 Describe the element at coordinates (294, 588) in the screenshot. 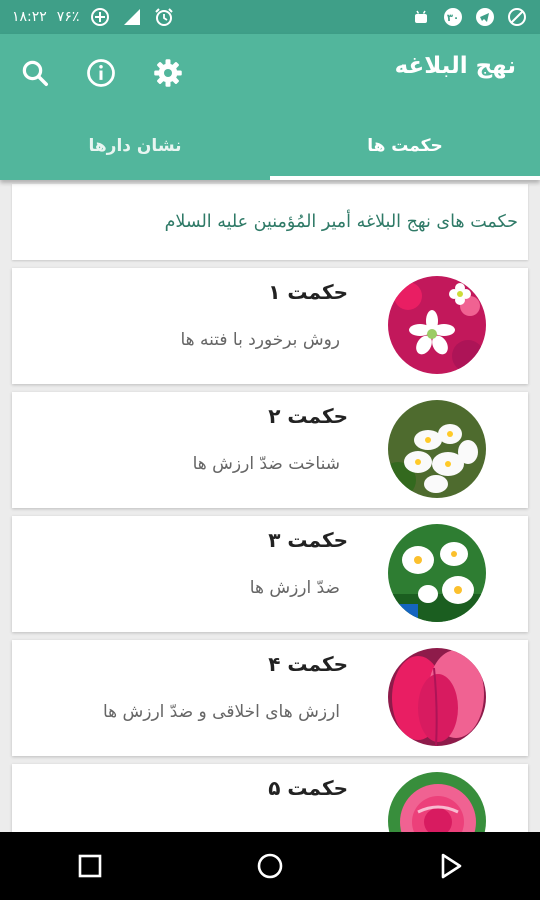

I see `item-subtitle: ضدّ ارزش ها` at that location.